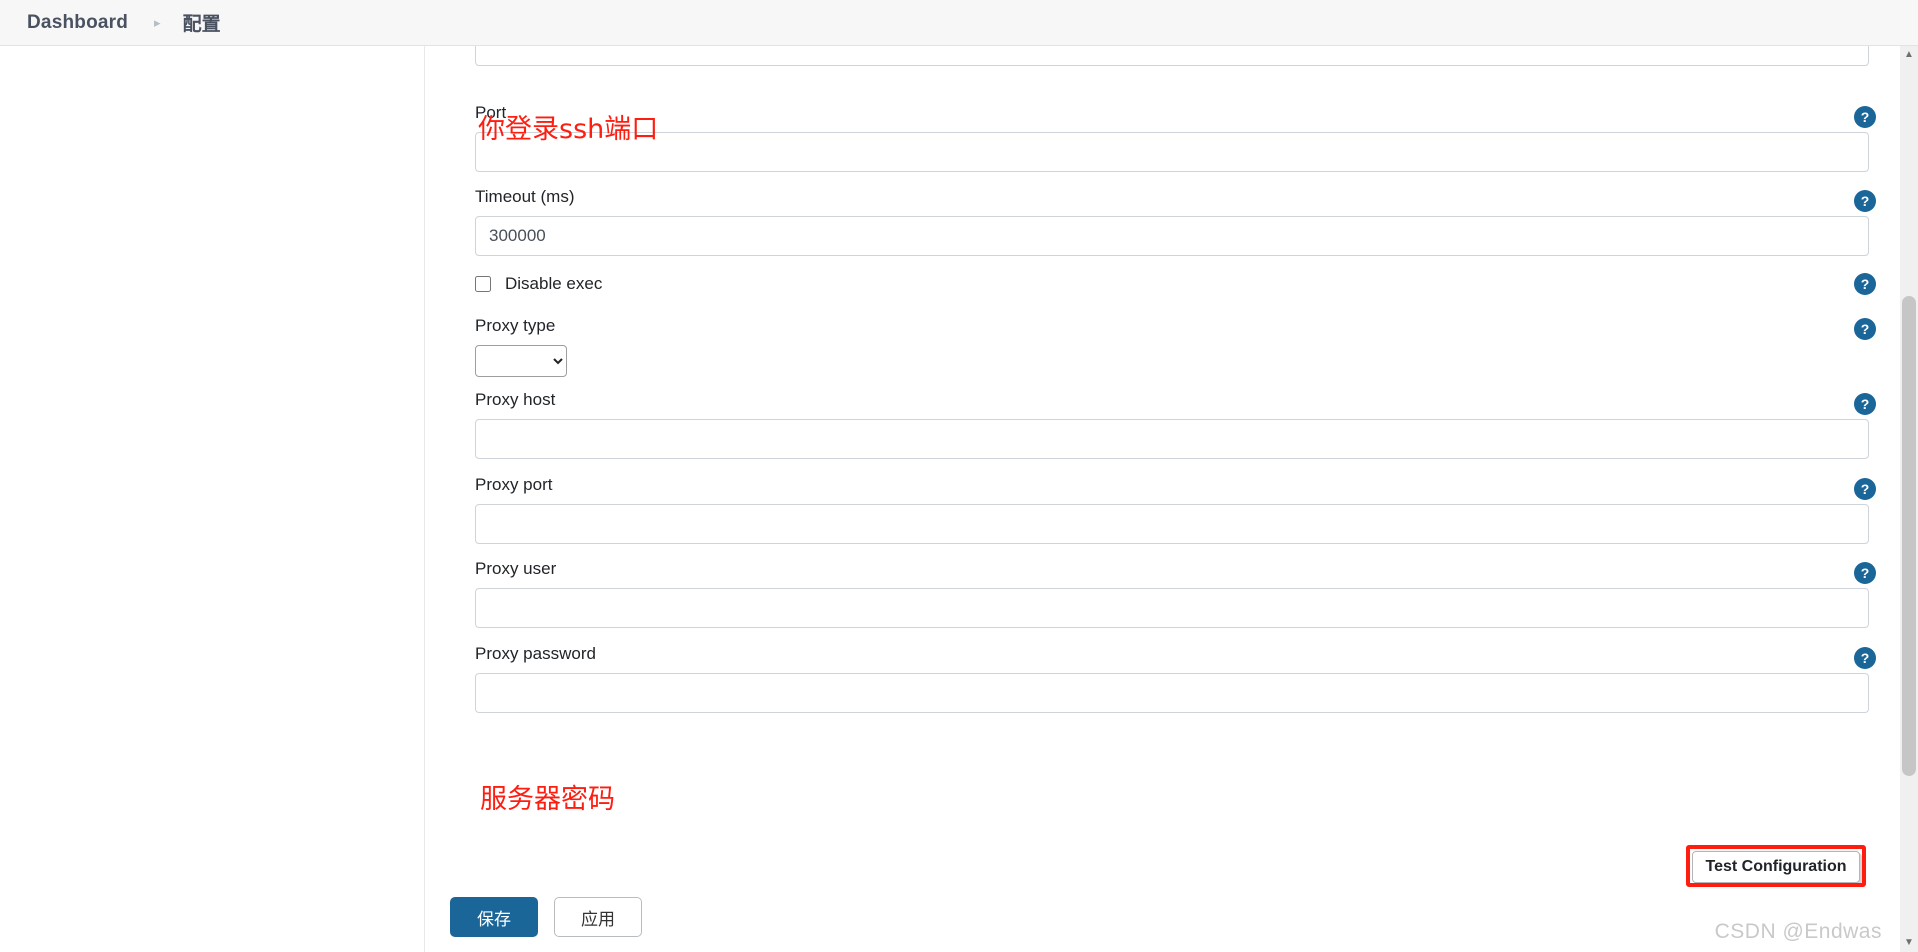 The width and height of the screenshot is (1918, 952). I want to click on form-footer-actions: 保存 应用, so click(546, 917).